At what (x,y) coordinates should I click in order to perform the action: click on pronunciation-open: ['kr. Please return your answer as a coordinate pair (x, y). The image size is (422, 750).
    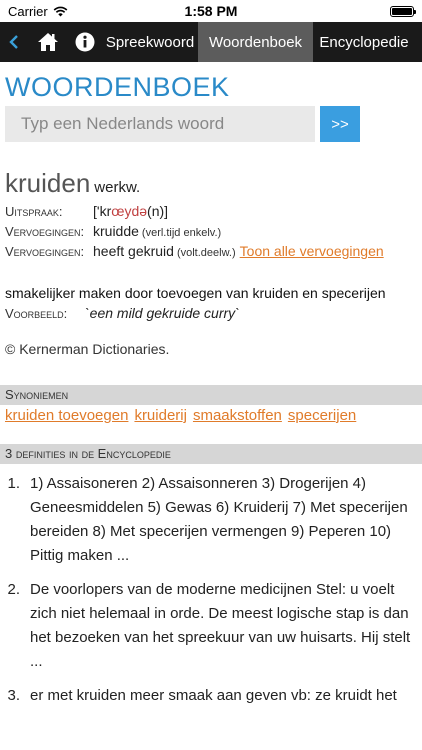
    Looking at the image, I should click on (102, 211).